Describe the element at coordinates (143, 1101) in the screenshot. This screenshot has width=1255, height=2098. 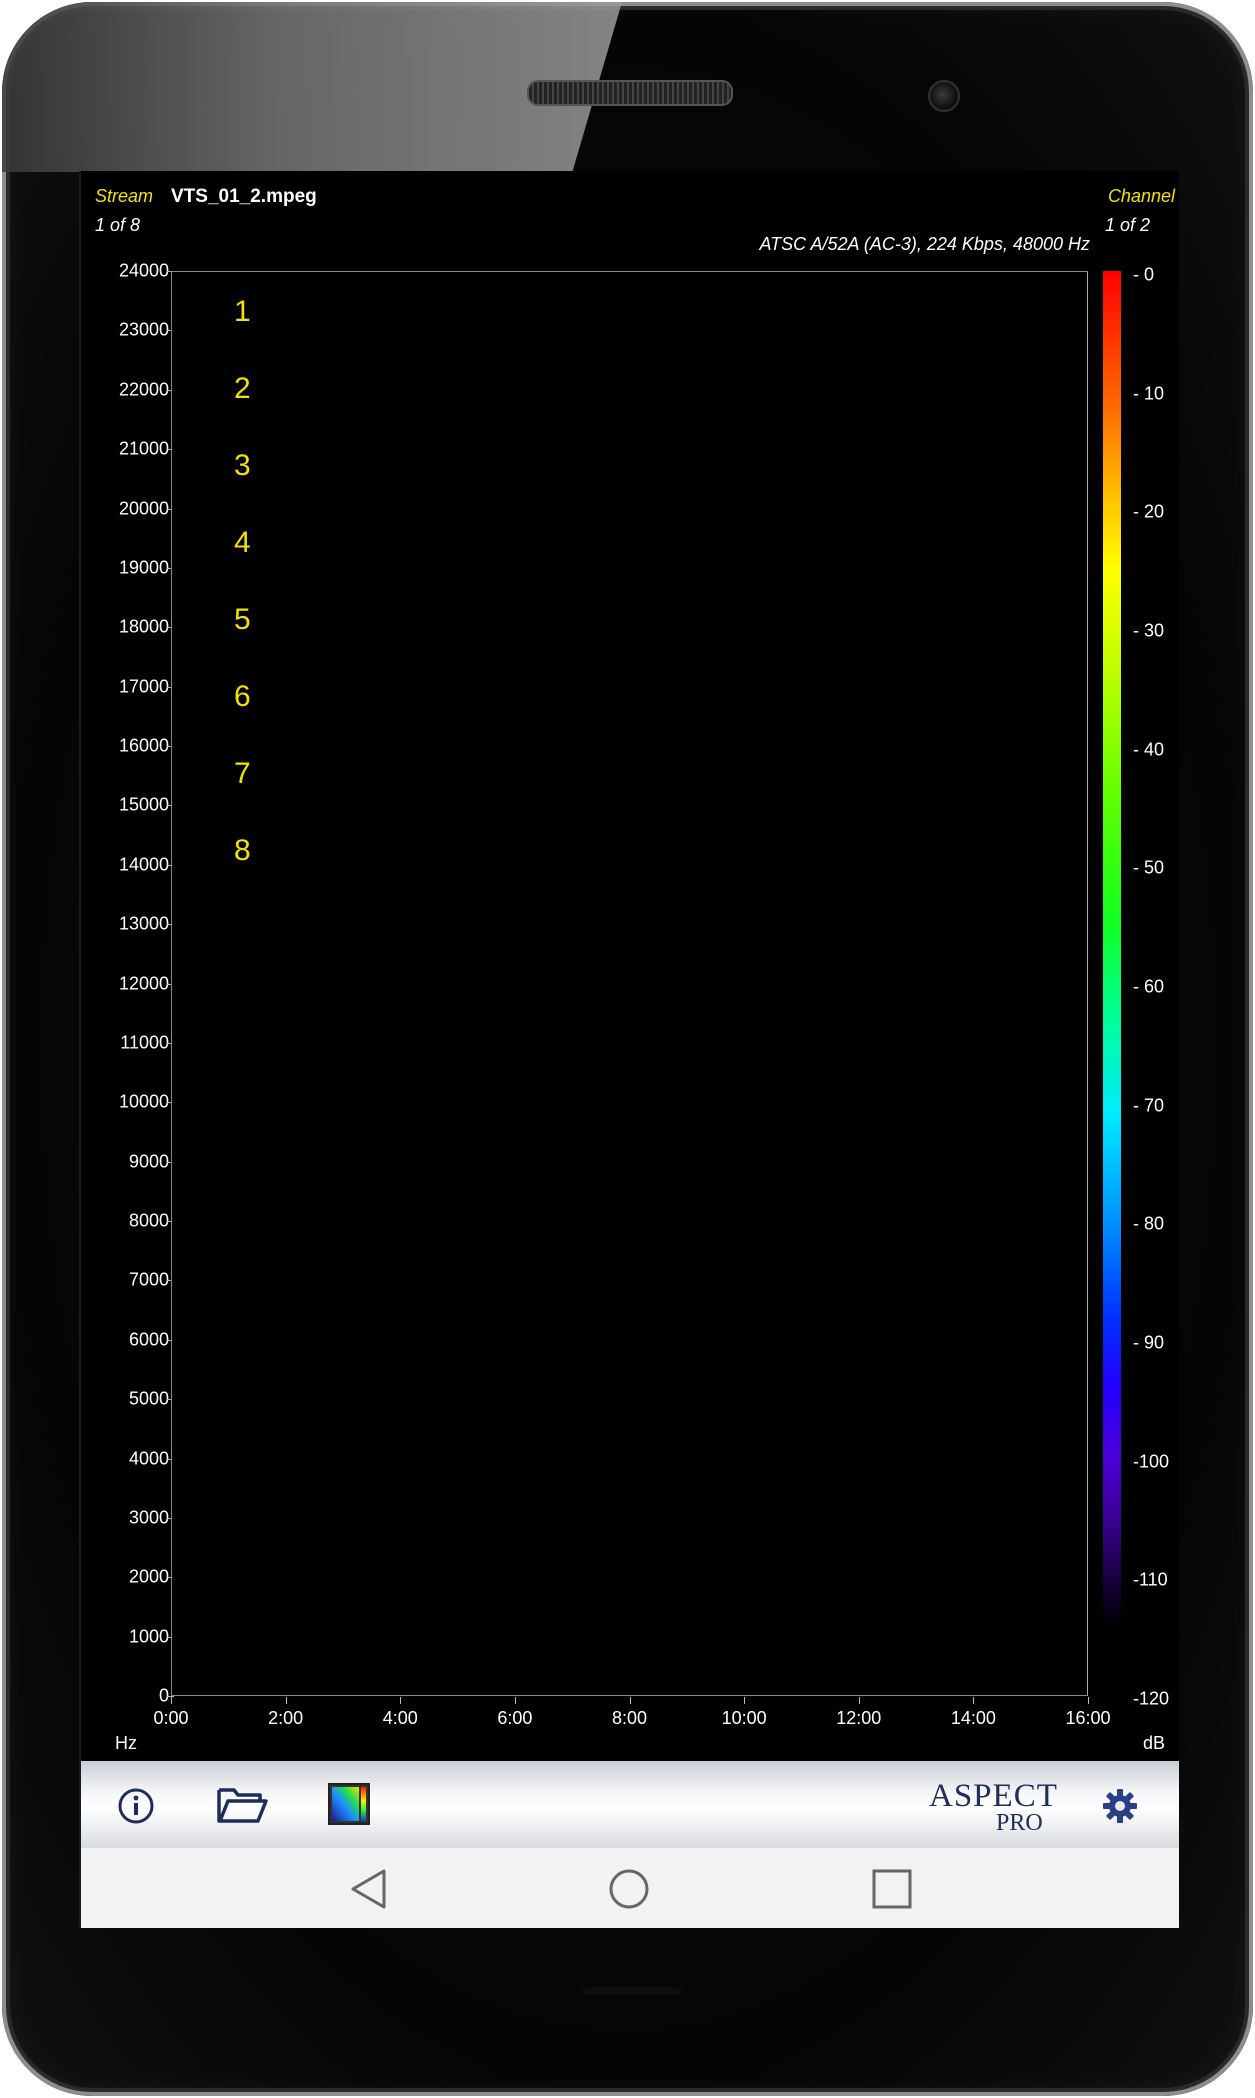
I see `y-tick-label: 10000` at that location.